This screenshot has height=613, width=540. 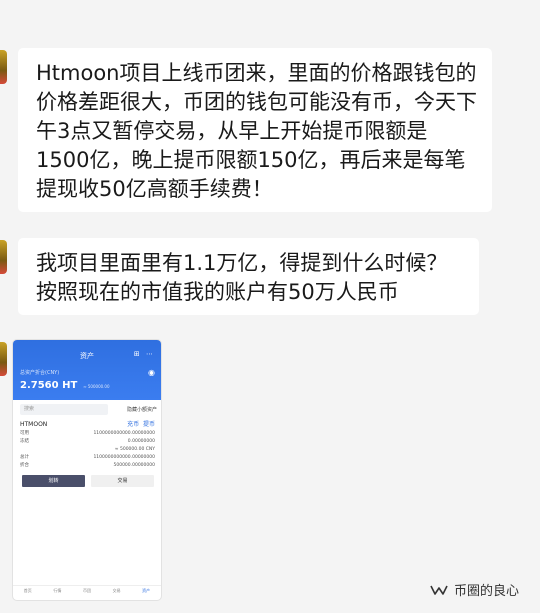 What do you see at coordinates (242, 277) in the screenshot?
I see `message-text: 我项目里面里有1.1万亿，得提到什么时候？按照现在的市值我的账户有50万人民币` at bounding box center [242, 277].